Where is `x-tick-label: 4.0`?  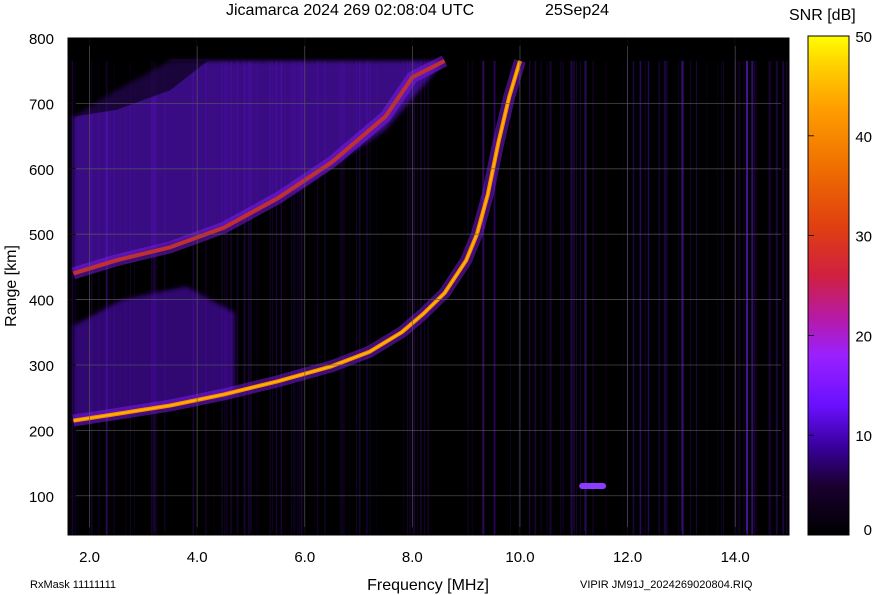 x-tick-label: 4.0 is located at coordinates (197, 557).